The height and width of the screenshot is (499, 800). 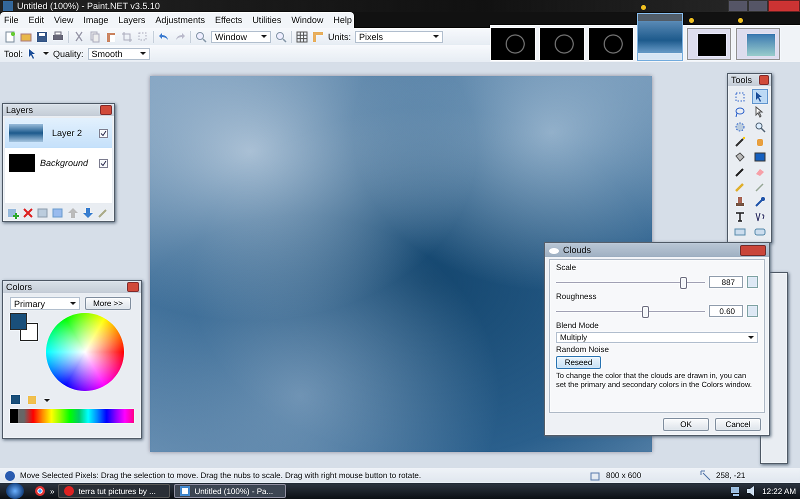 I want to click on random-noise-label: Random Noise, so click(x=583, y=349).